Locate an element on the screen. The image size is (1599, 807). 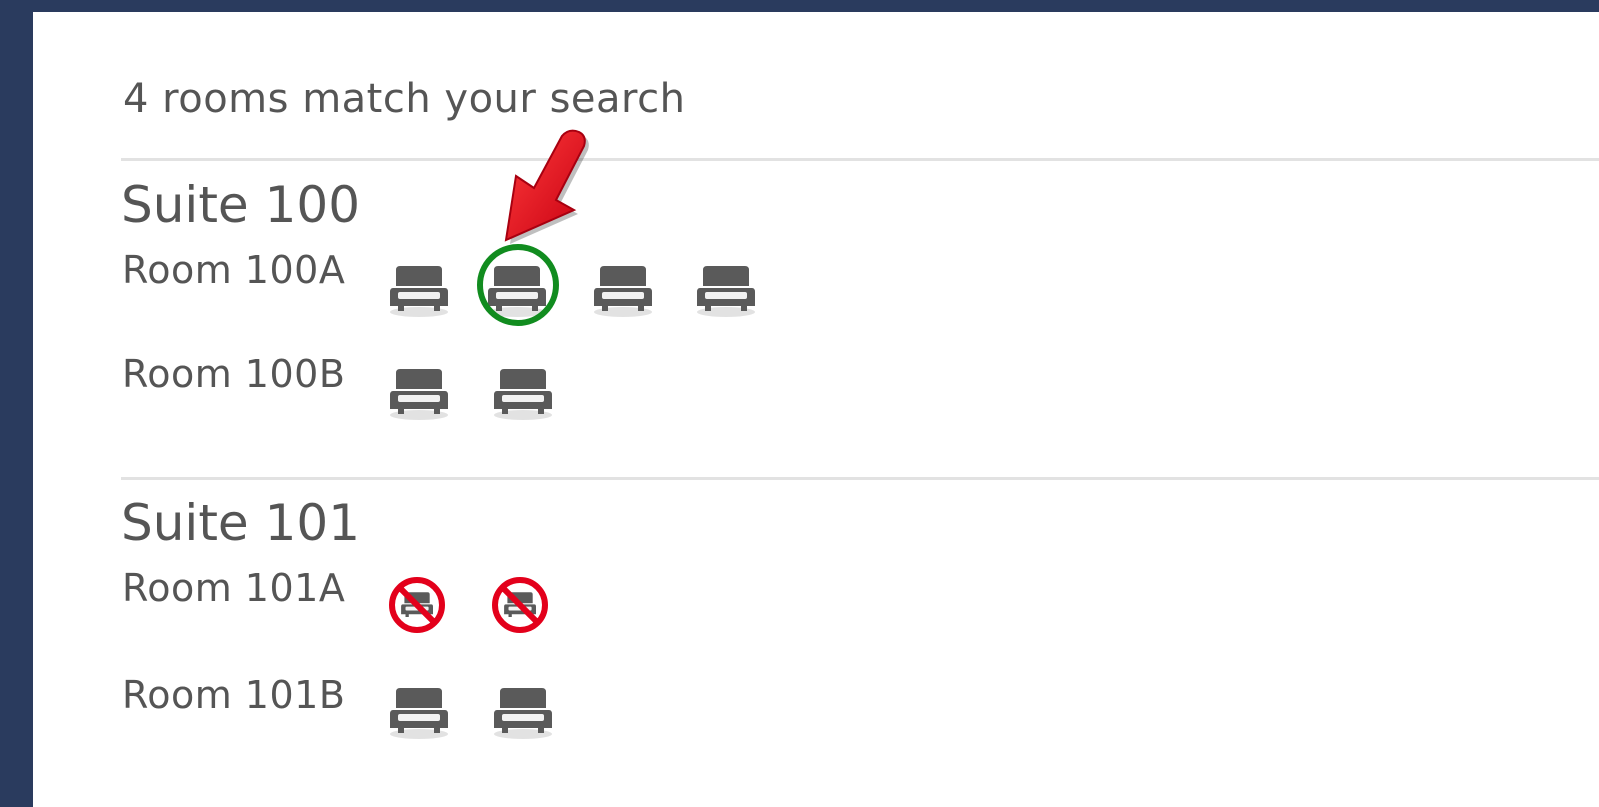
room-label: Room 101B is located at coordinates (234, 695).